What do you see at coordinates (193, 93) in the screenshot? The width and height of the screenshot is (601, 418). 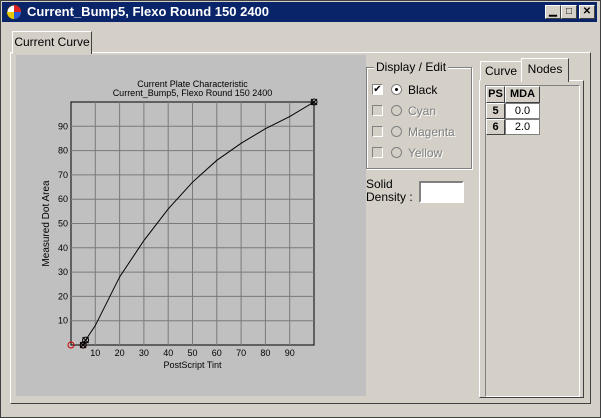 I see `chart-subtitle: Current_Bump5, Flexo Round 150 2400` at bounding box center [193, 93].